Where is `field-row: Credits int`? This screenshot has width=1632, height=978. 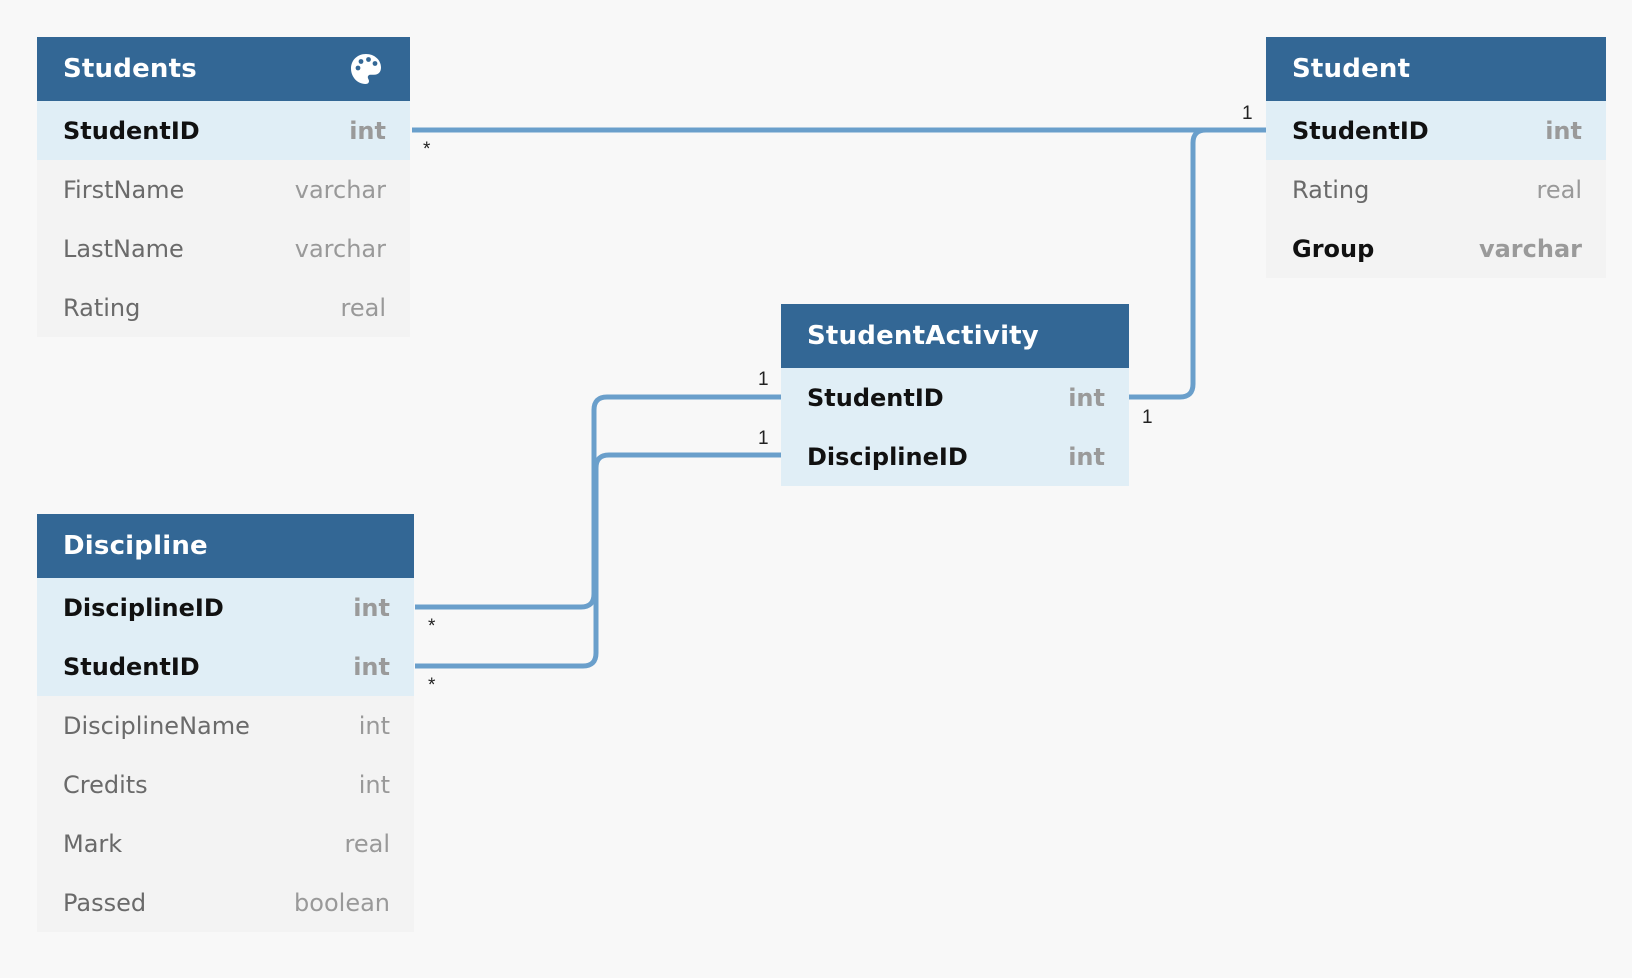 field-row: Credits int is located at coordinates (225, 784).